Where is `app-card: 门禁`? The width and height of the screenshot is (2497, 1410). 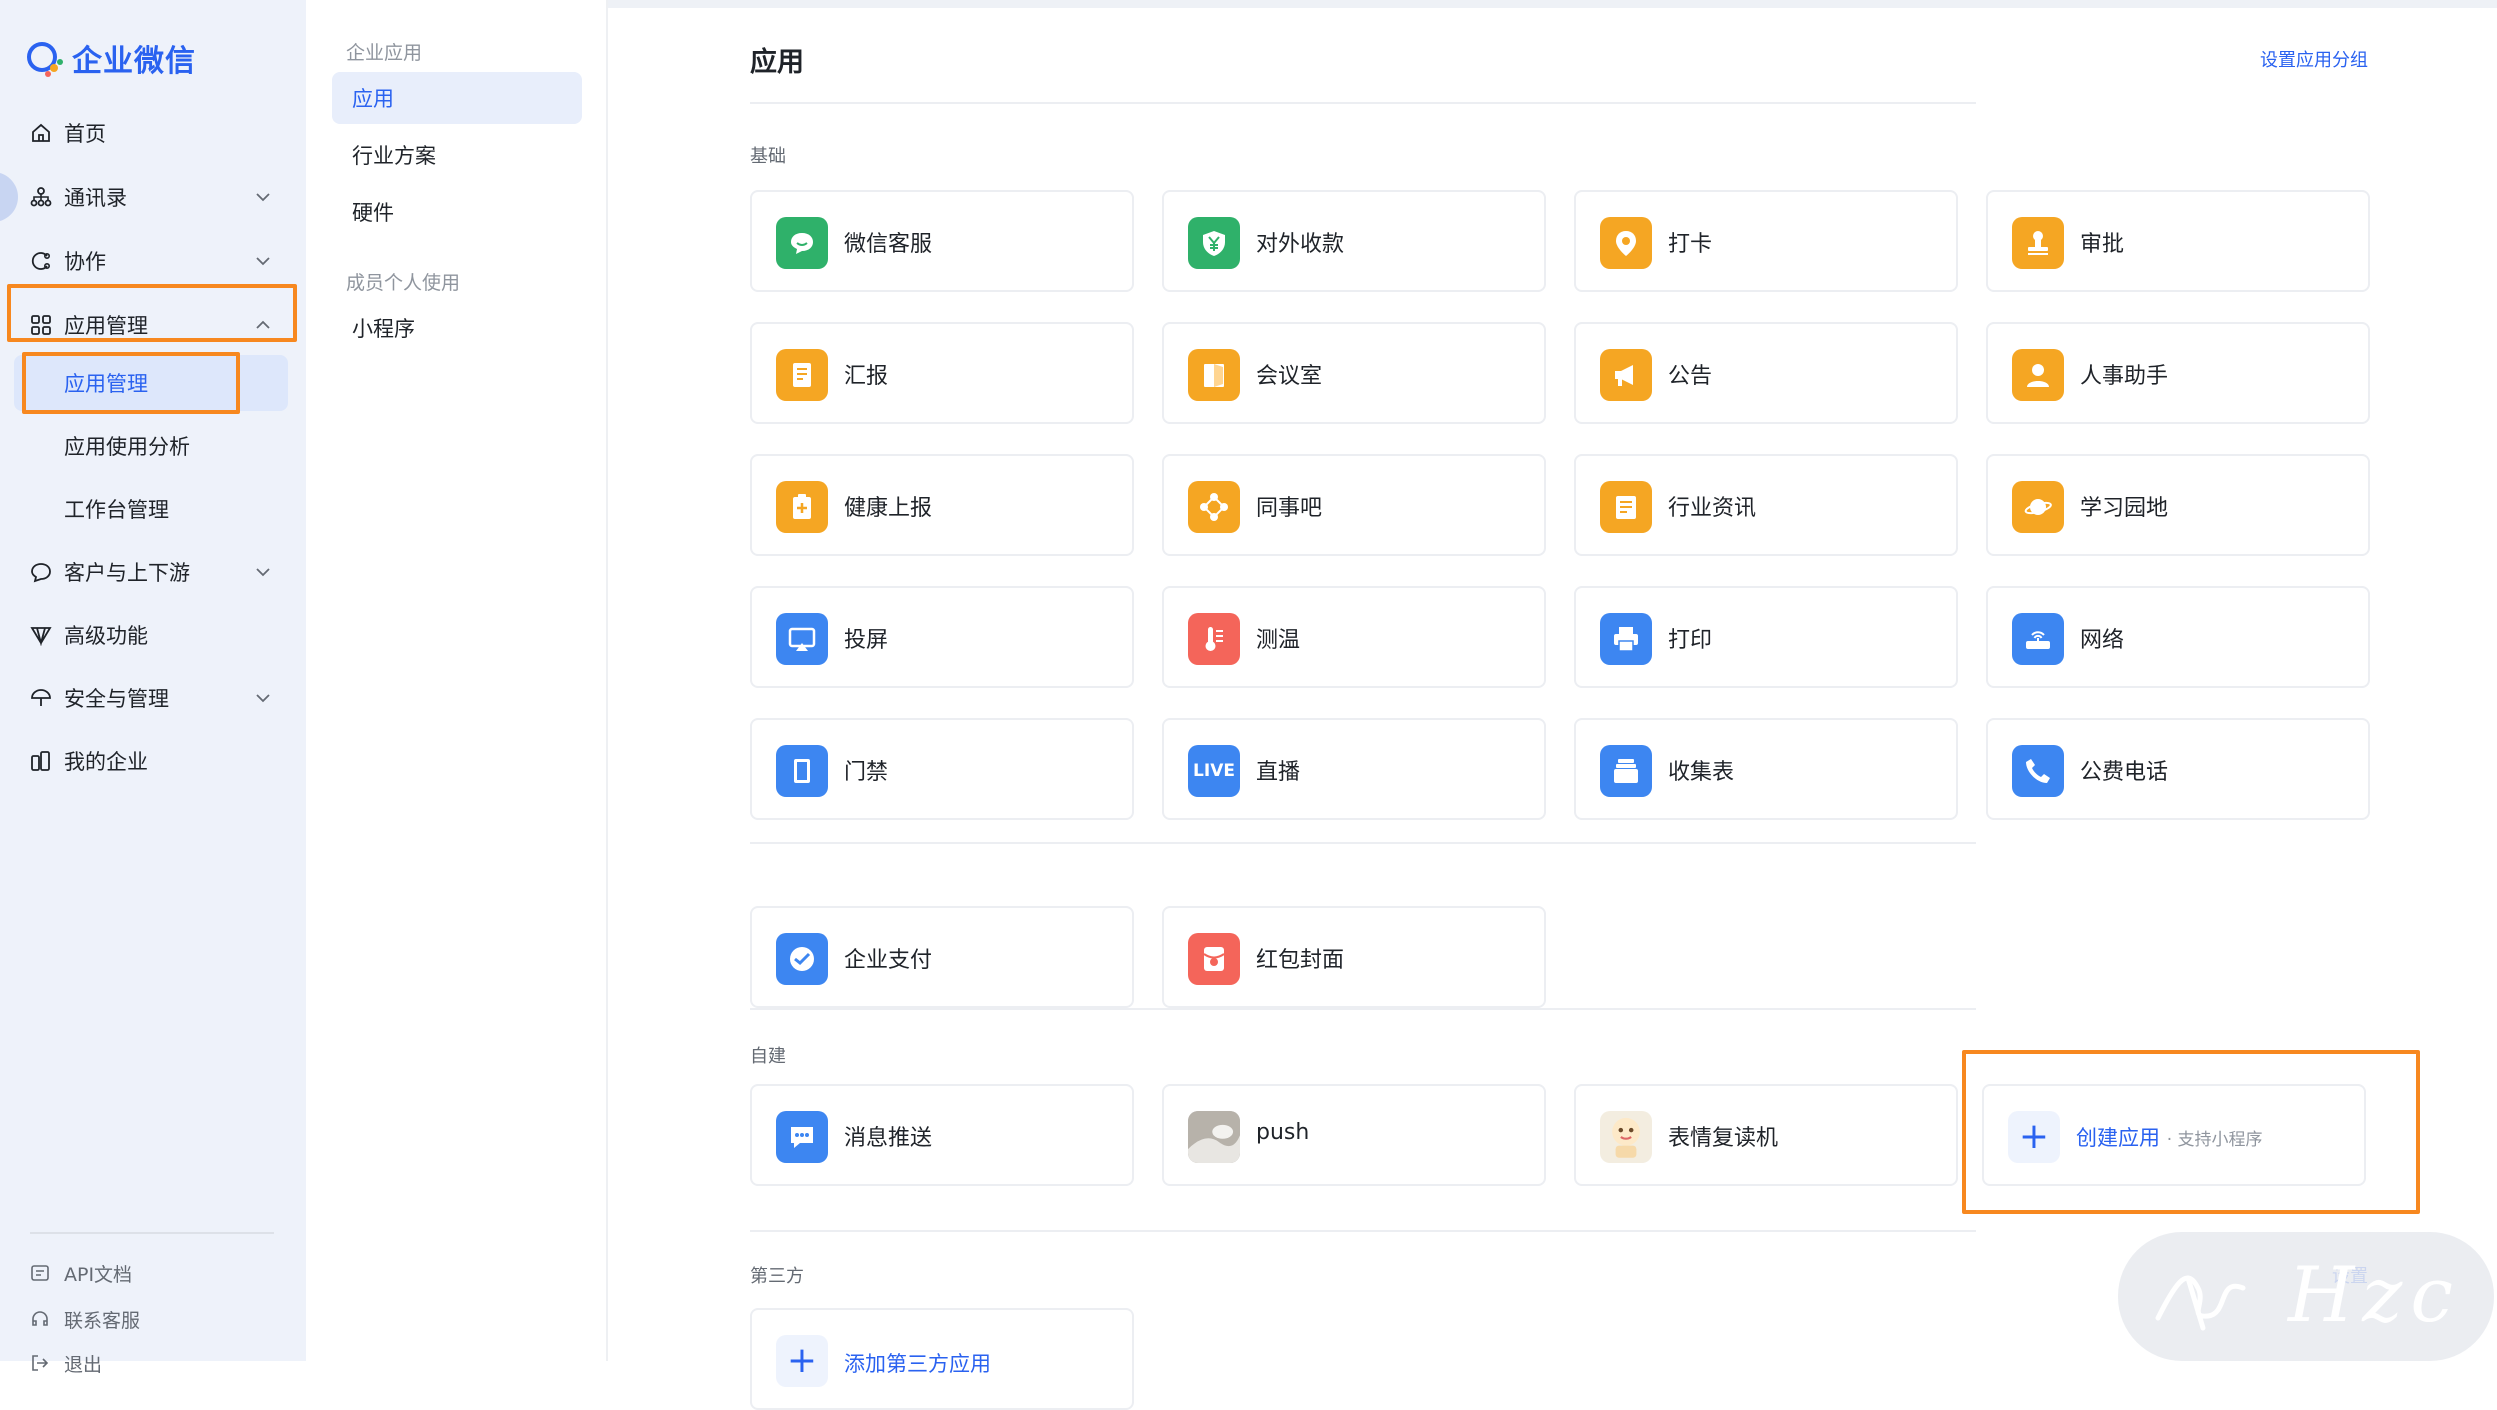
app-card: 门禁 is located at coordinates (942, 769).